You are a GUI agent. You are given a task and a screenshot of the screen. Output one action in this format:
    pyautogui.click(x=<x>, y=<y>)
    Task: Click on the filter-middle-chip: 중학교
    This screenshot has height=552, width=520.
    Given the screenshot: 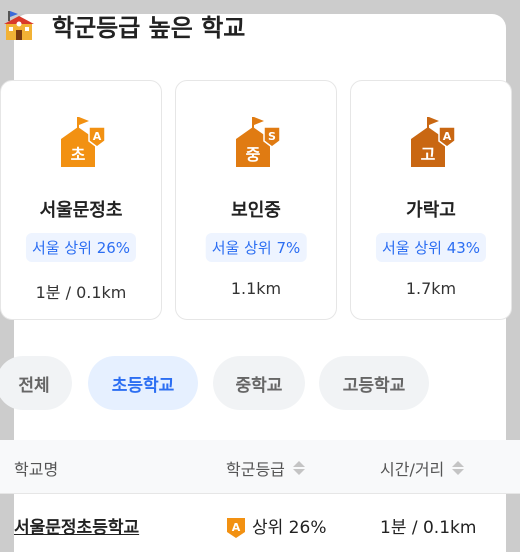 What is the action you would take?
    pyautogui.click(x=259, y=383)
    